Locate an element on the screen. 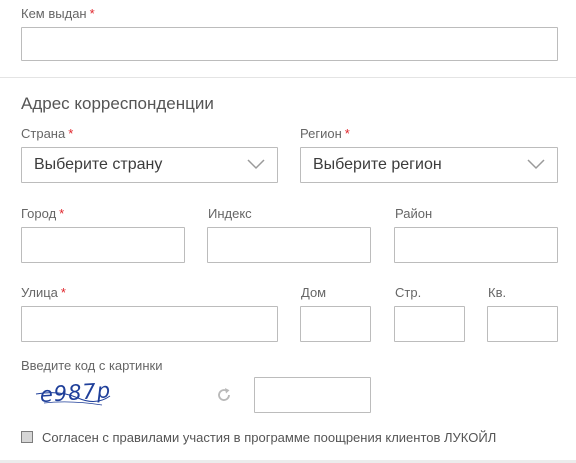 The height and width of the screenshot is (463, 576). district-input is located at coordinates (476, 245).